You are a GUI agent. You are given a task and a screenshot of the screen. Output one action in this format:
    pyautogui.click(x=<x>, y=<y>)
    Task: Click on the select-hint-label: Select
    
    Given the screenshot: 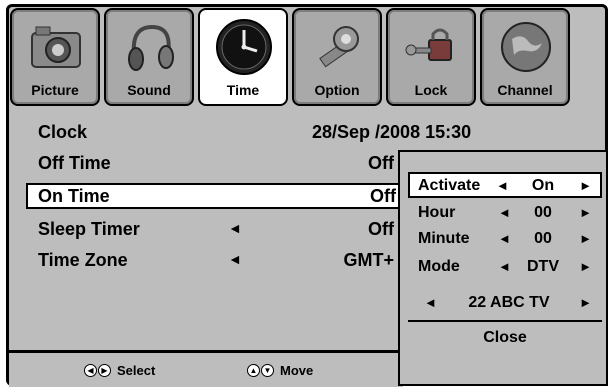 What is the action you would take?
    pyautogui.click(x=136, y=370)
    